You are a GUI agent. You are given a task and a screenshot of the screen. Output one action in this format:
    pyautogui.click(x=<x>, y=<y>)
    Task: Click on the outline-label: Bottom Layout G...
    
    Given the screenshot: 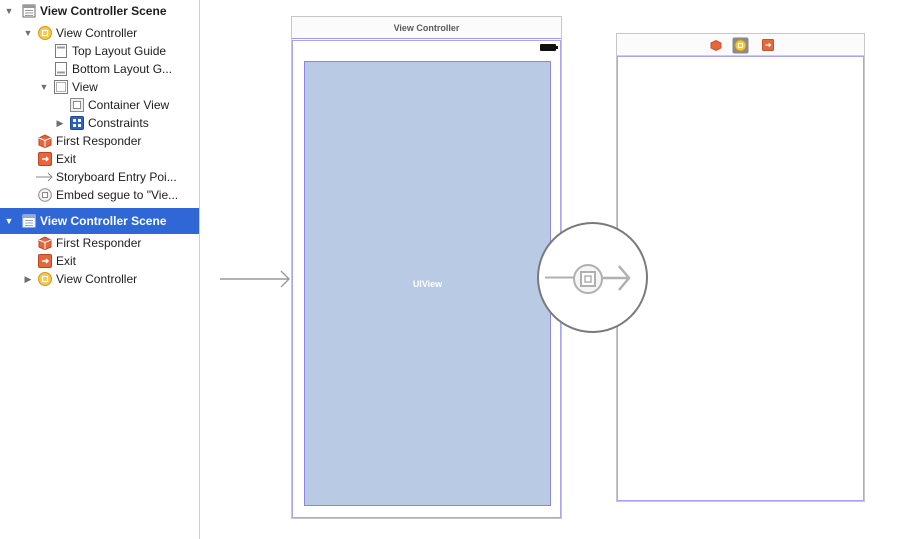 What is the action you would take?
    pyautogui.click(x=122, y=69)
    